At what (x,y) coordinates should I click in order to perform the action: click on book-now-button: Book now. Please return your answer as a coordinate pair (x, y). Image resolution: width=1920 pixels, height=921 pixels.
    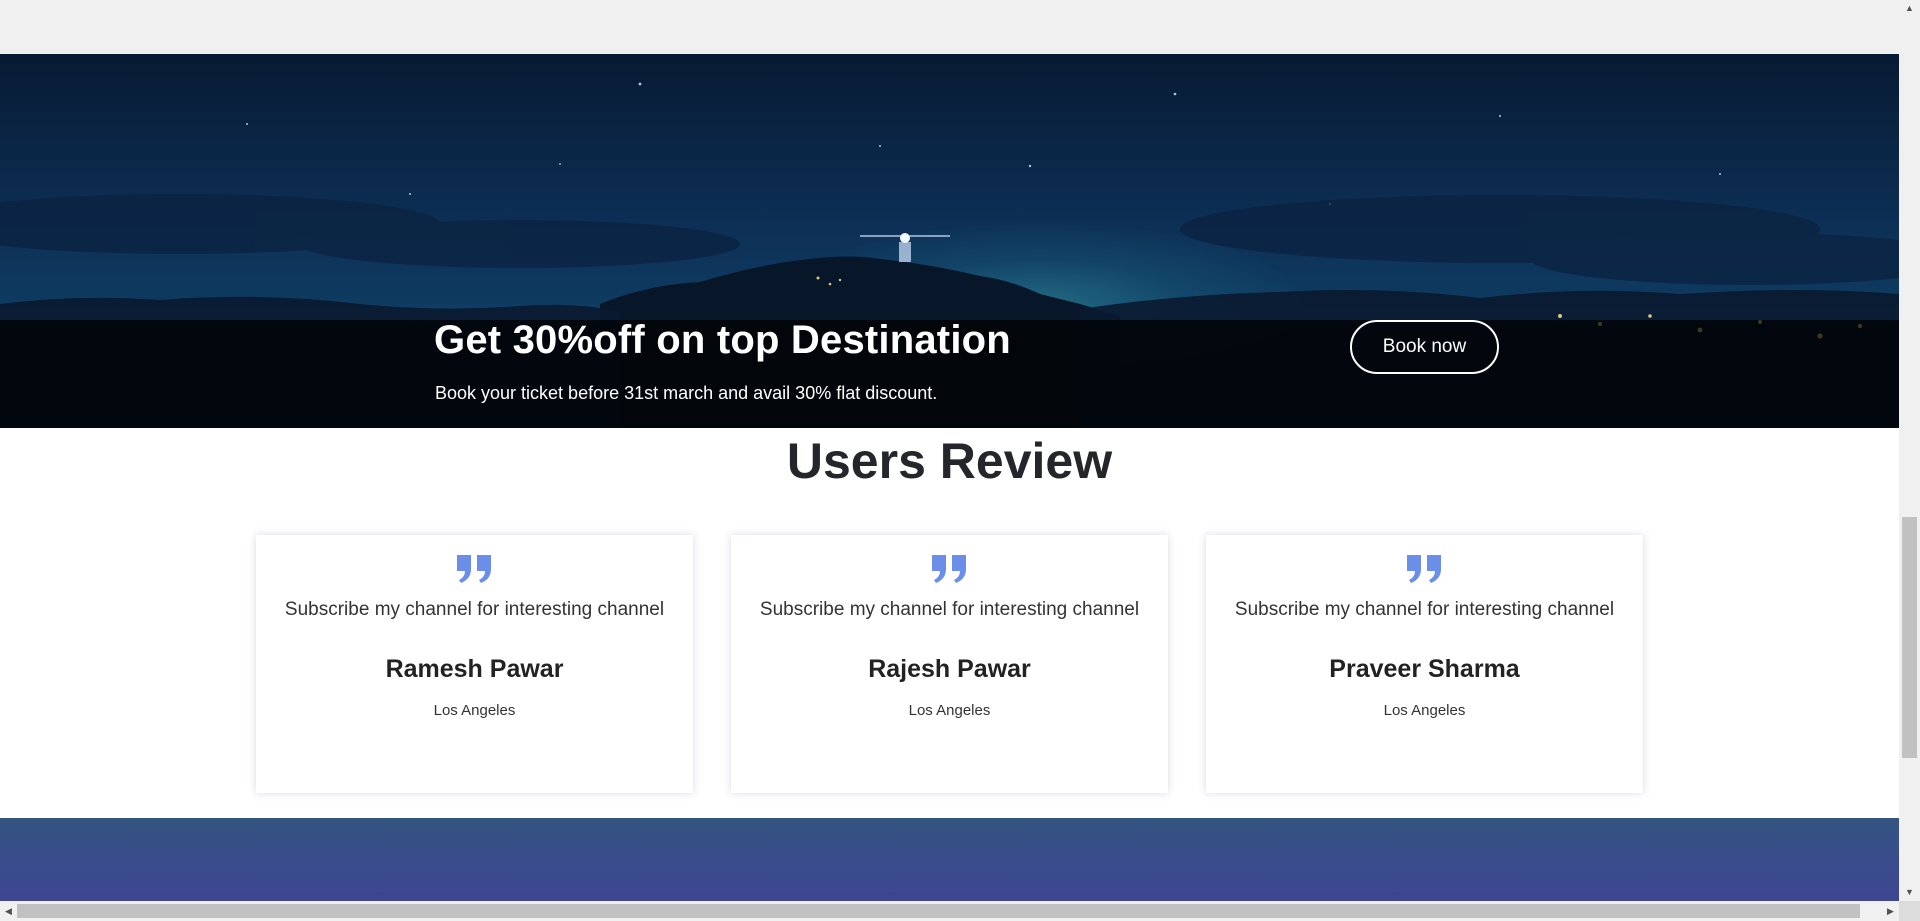
    Looking at the image, I should click on (1424, 347).